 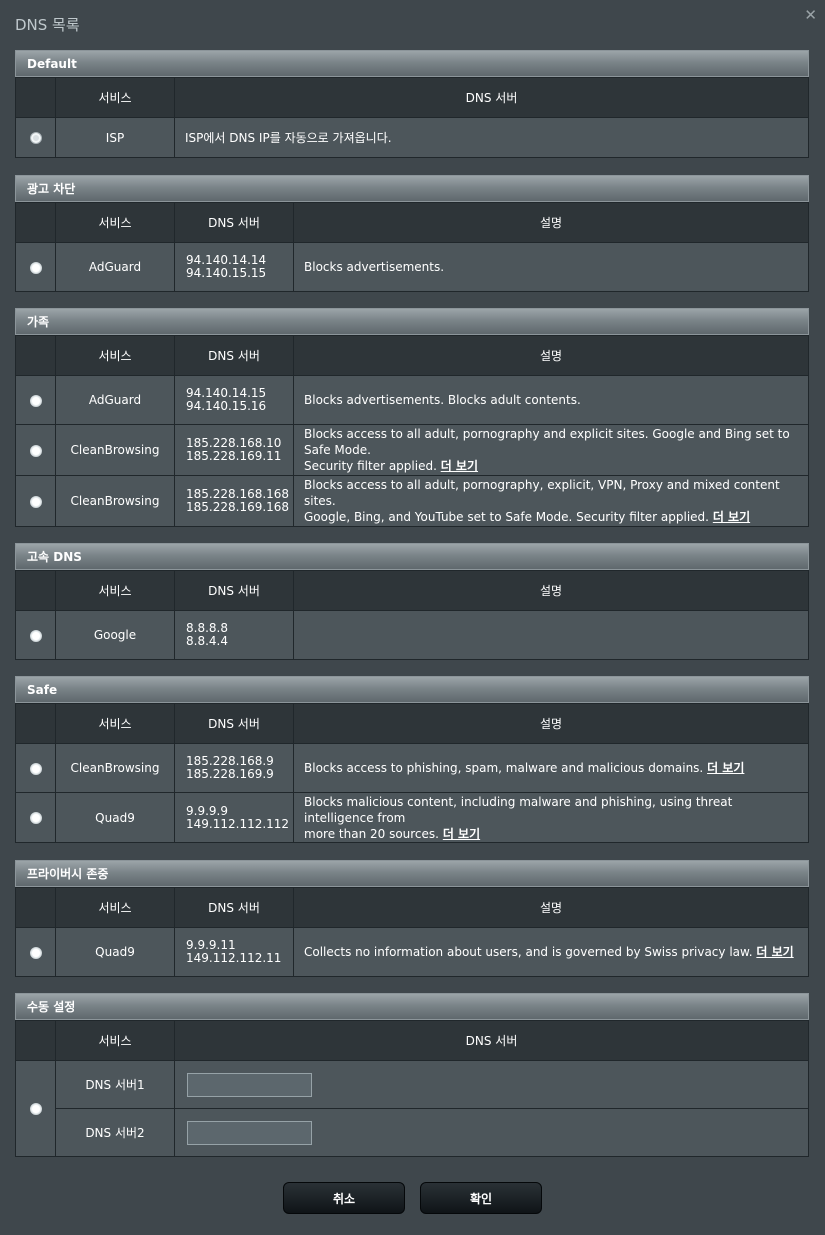 What do you see at coordinates (234, 456) in the screenshot?
I see `dns-secondary: 185.228.169.11` at bounding box center [234, 456].